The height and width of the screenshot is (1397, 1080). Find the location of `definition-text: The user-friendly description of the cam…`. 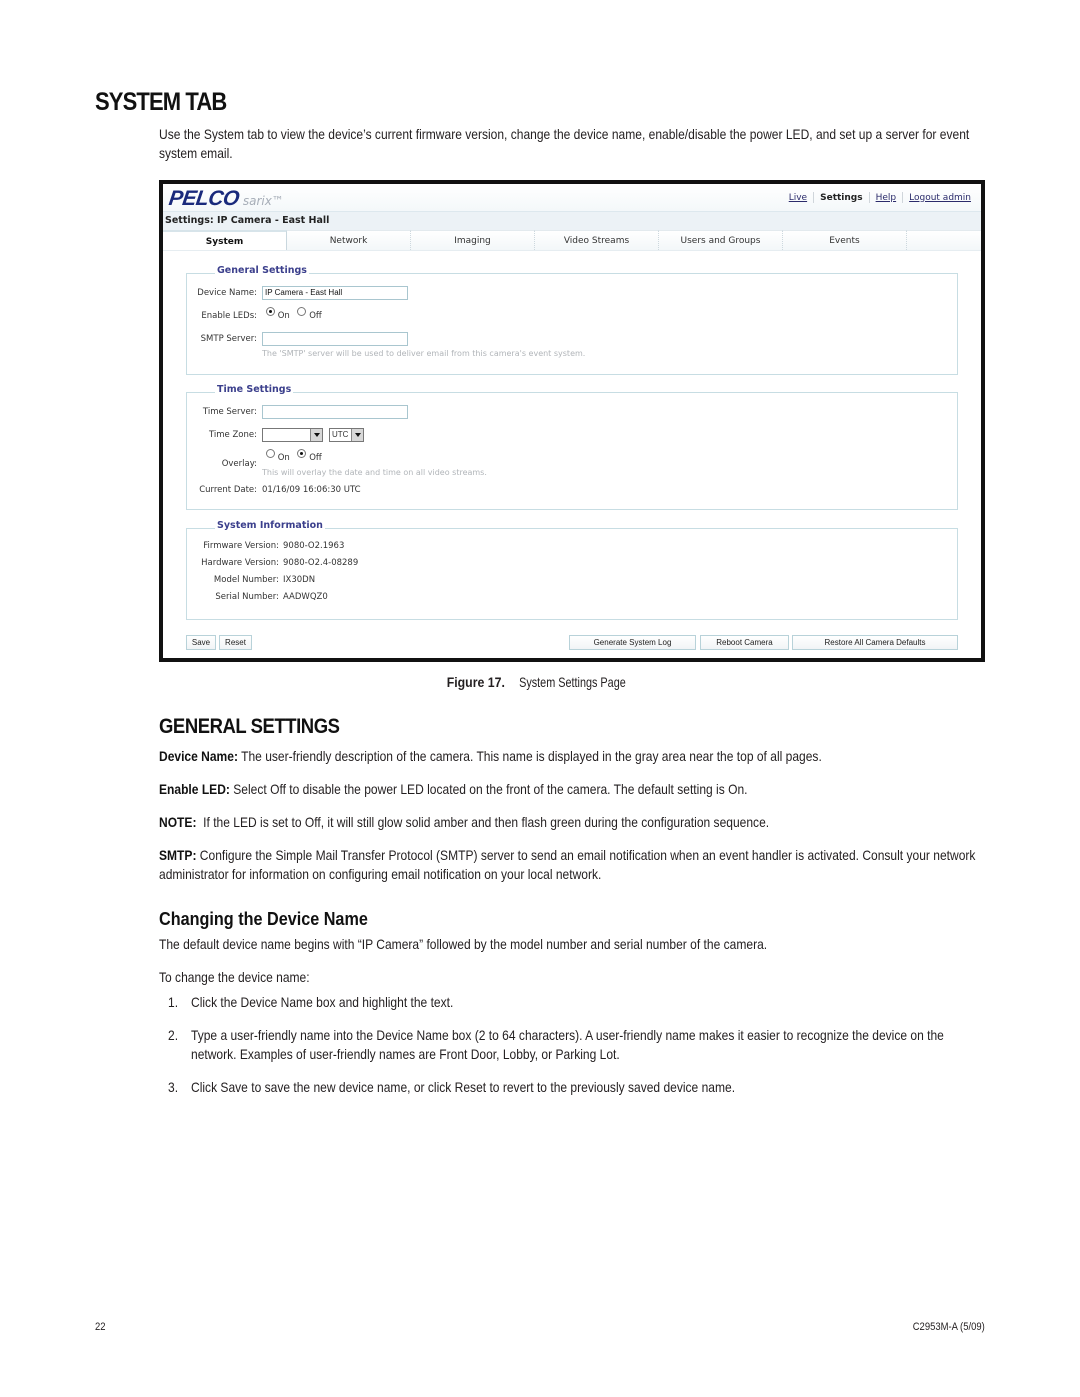

definition-text: The user-friendly description of the cam… is located at coordinates (529, 756).